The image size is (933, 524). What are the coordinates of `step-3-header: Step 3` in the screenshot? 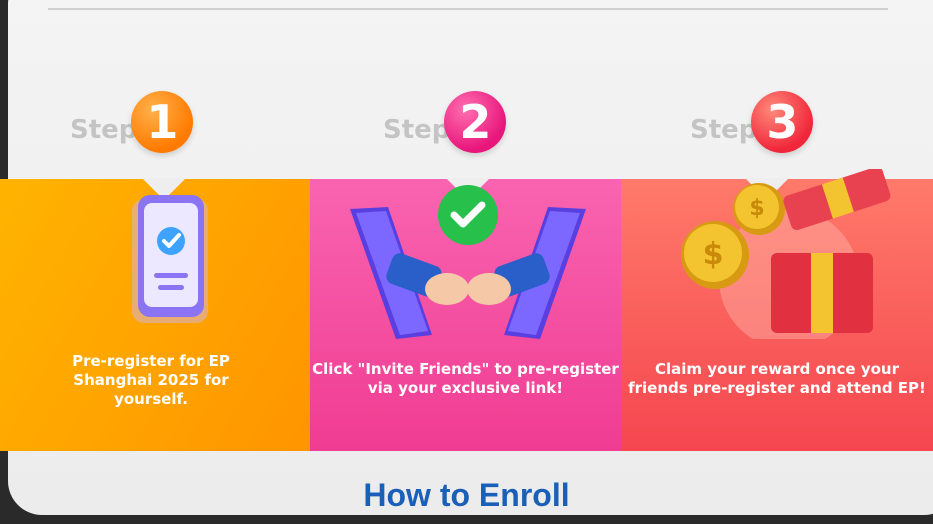 It's located at (752, 122).